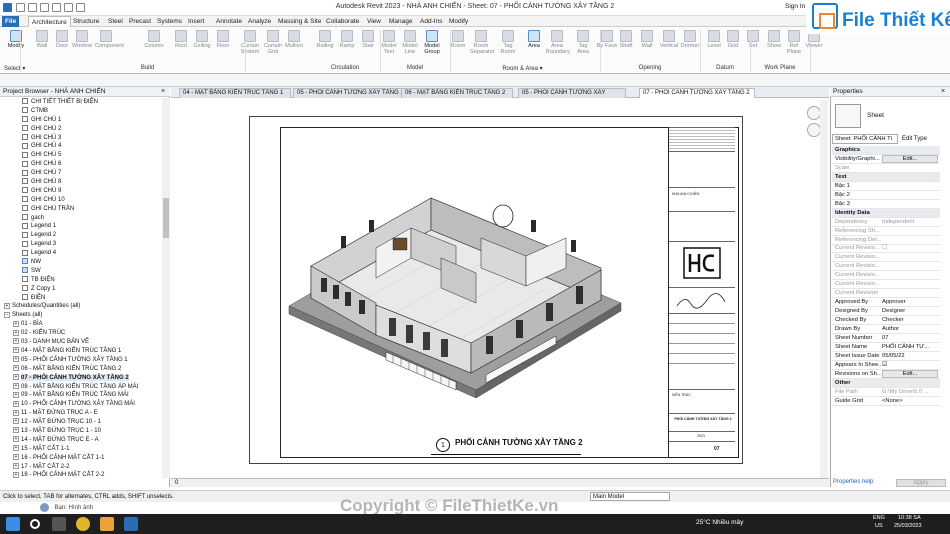 The width and height of the screenshot is (950, 534). What do you see at coordinates (886, 186) in the screenshot?
I see `property-row: Bậc 1` at bounding box center [886, 186].